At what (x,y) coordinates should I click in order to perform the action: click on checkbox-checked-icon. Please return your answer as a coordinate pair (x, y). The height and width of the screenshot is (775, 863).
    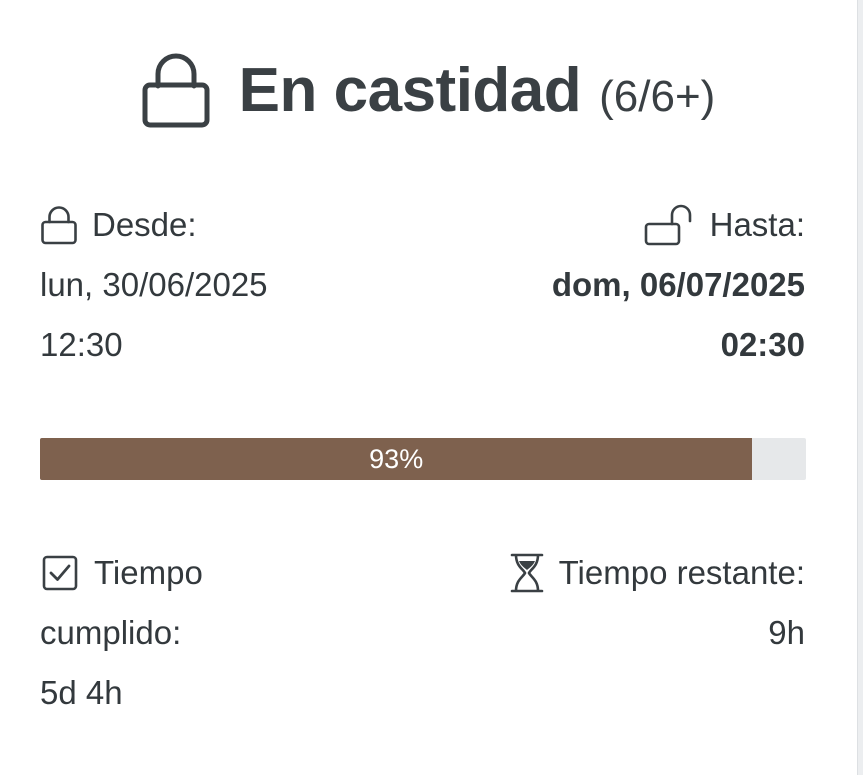
    Looking at the image, I should click on (60, 573).